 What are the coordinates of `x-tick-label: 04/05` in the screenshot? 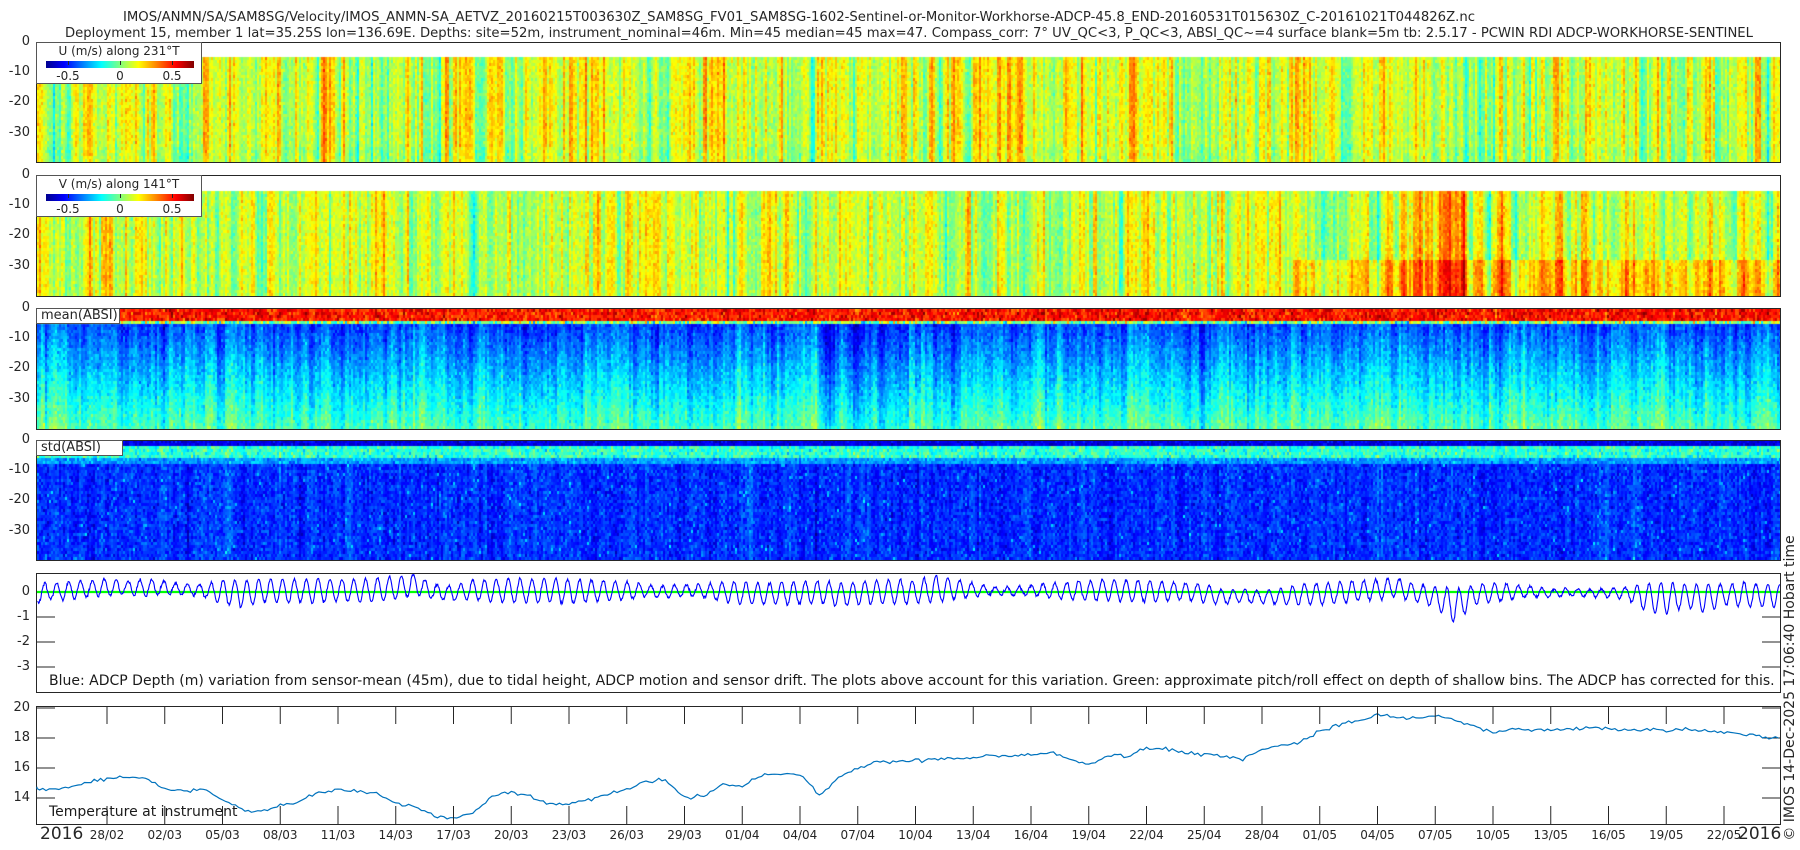 It's located at (1377, 835).